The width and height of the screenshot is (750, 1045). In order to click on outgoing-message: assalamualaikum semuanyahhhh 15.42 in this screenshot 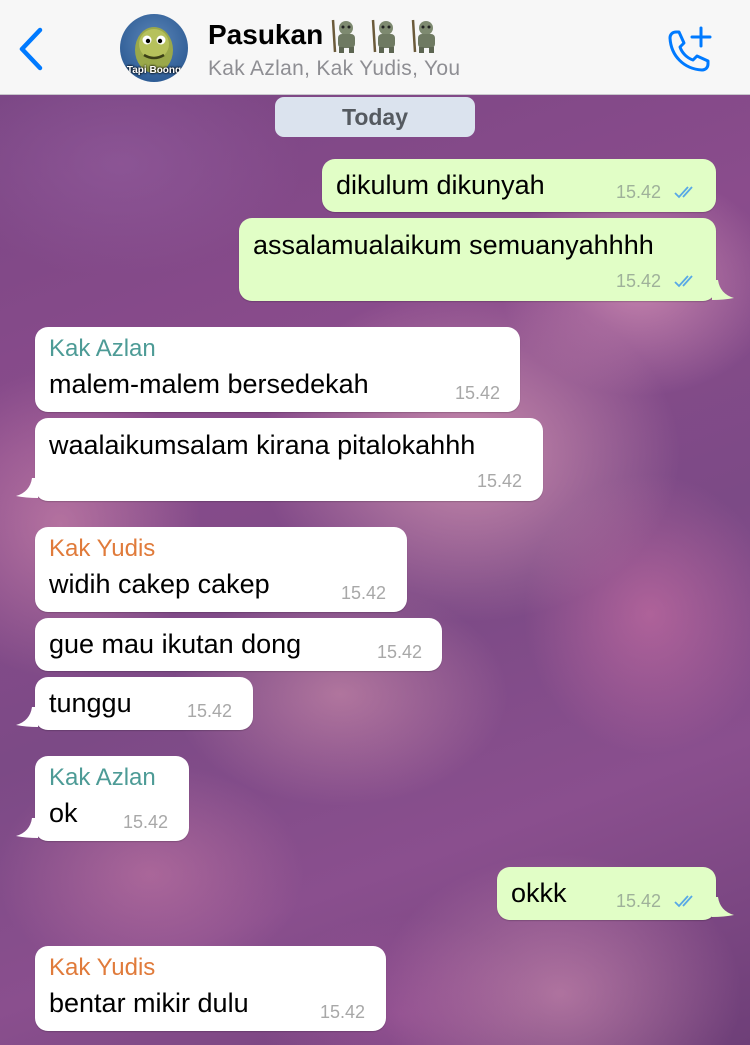, I will do `click(477, 259)`.